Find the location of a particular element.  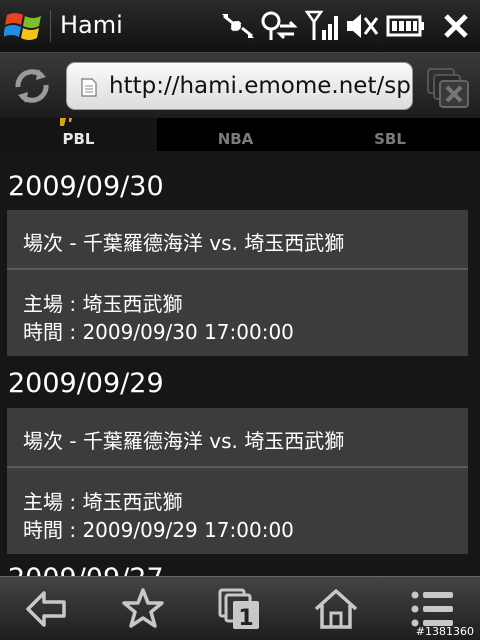

network-sync-icon is located at coordinates (238, 26).